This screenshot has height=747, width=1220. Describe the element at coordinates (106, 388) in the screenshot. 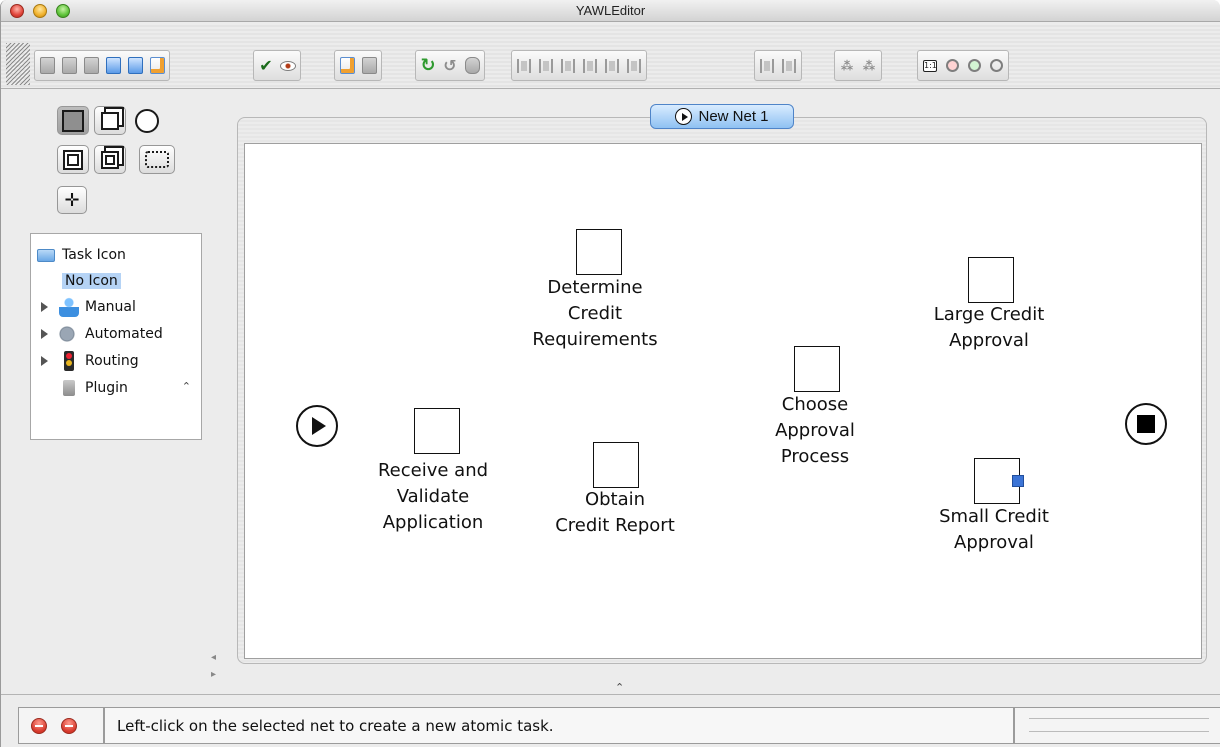

I see `tree-item-label: Plugin` at that location.